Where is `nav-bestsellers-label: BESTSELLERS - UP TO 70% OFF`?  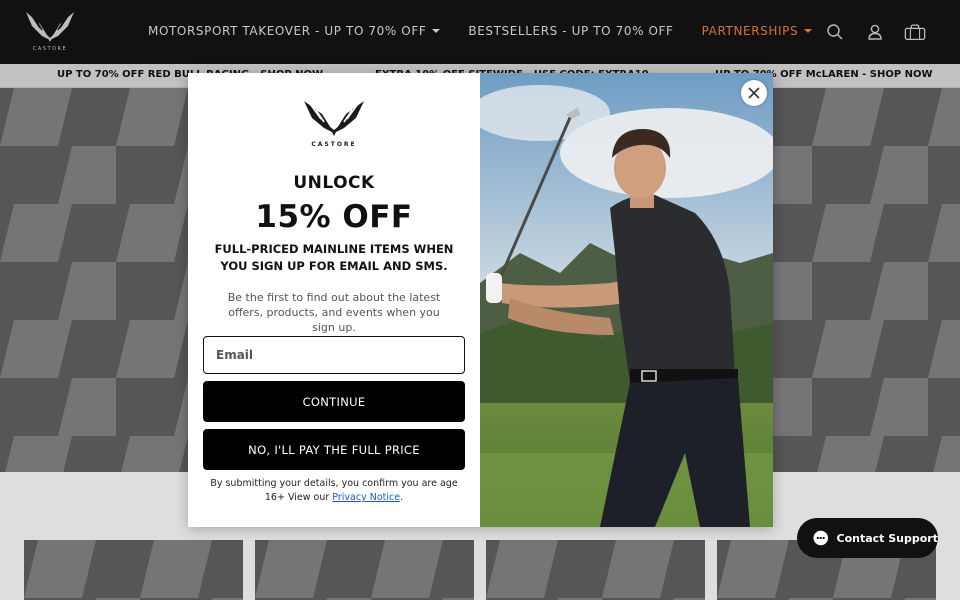 nav-bestsellers-label: BESTSELLERS - UP TO 70% OFF is located at coordinates (571, 31).